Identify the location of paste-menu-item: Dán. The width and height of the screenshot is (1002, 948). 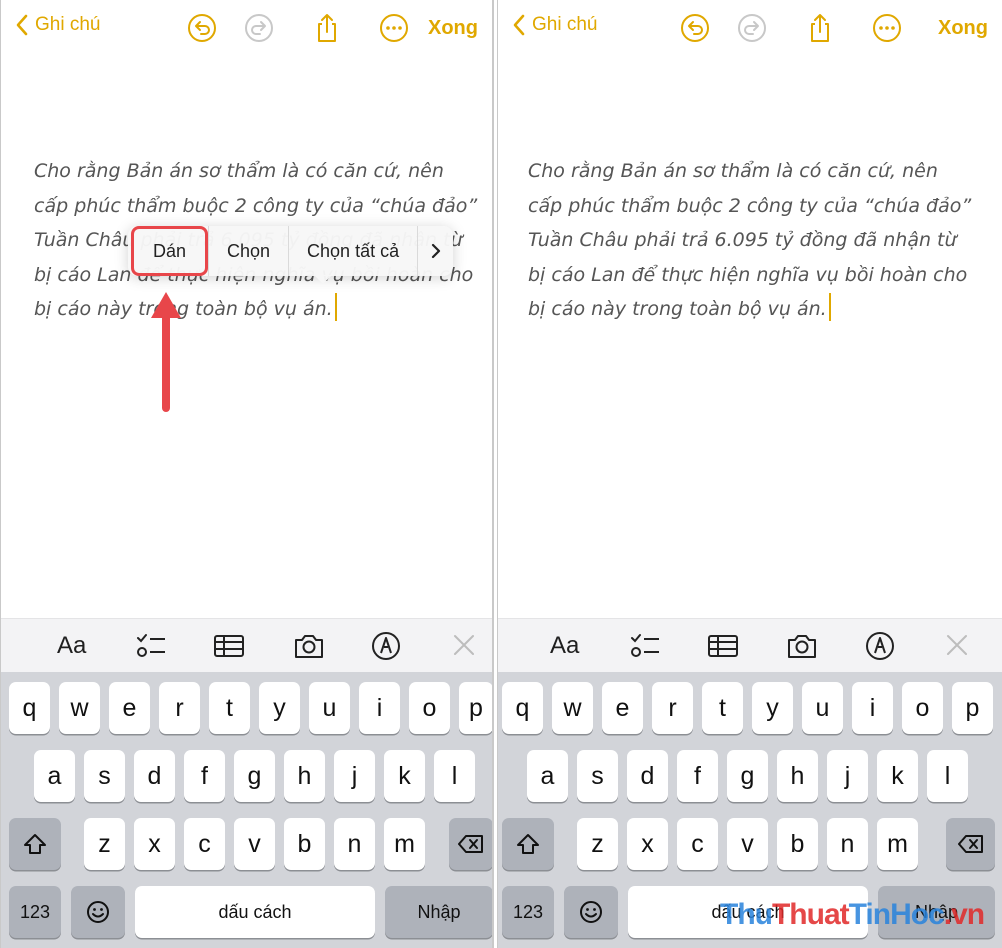
(169, 251).